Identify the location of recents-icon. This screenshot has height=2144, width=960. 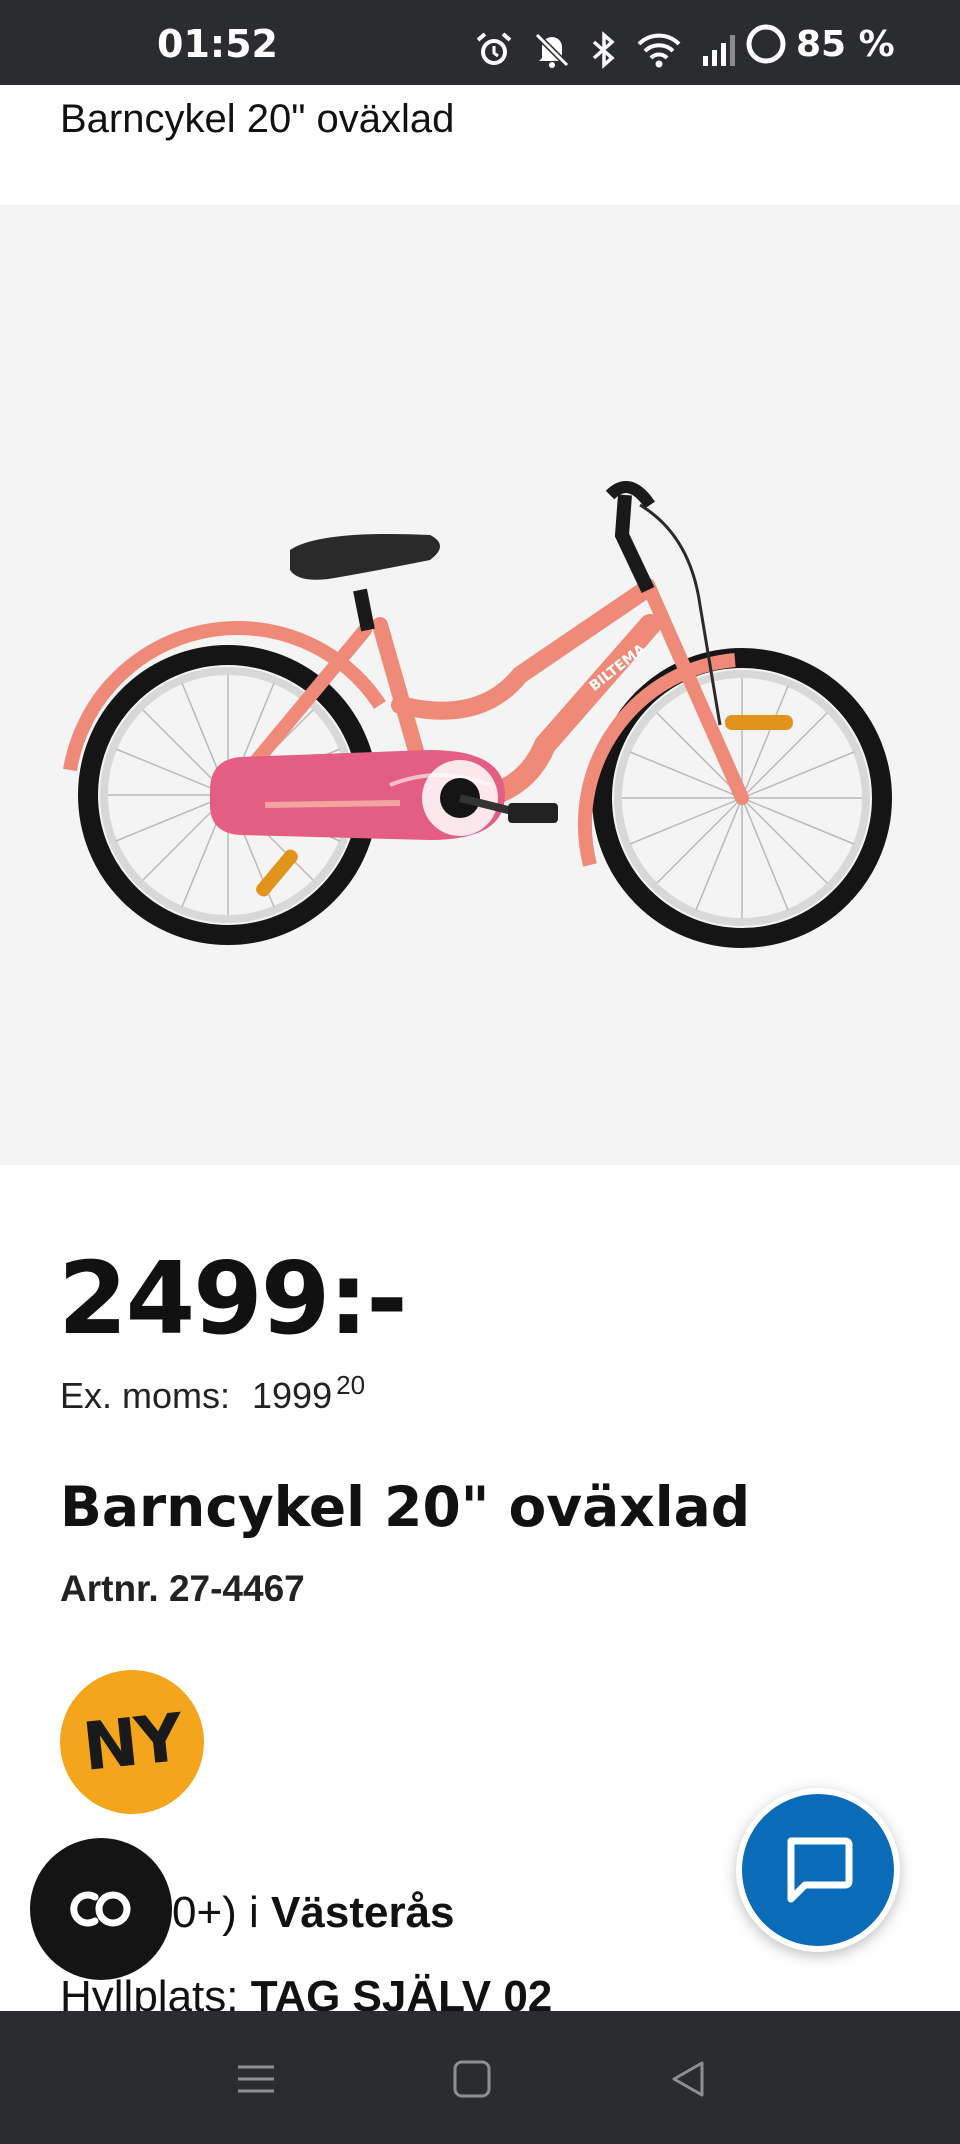
(256, 2079).